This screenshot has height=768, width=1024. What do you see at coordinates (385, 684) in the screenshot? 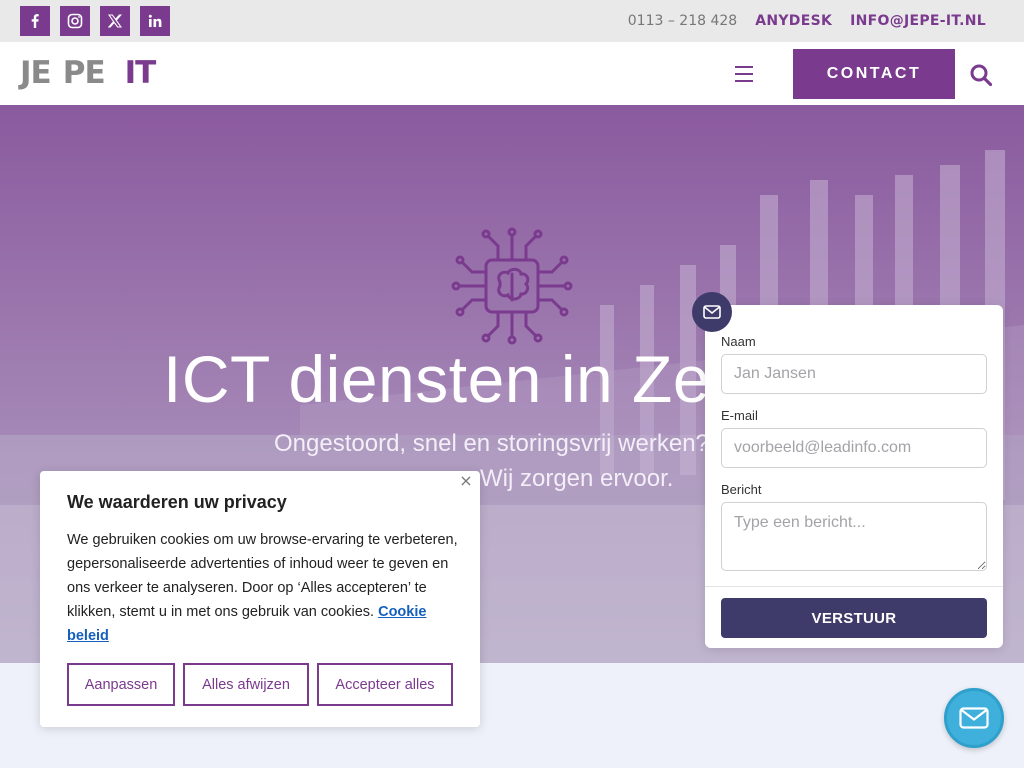
I see `accept-all-button: Accepteer alles` at bounding box center [385, 684].